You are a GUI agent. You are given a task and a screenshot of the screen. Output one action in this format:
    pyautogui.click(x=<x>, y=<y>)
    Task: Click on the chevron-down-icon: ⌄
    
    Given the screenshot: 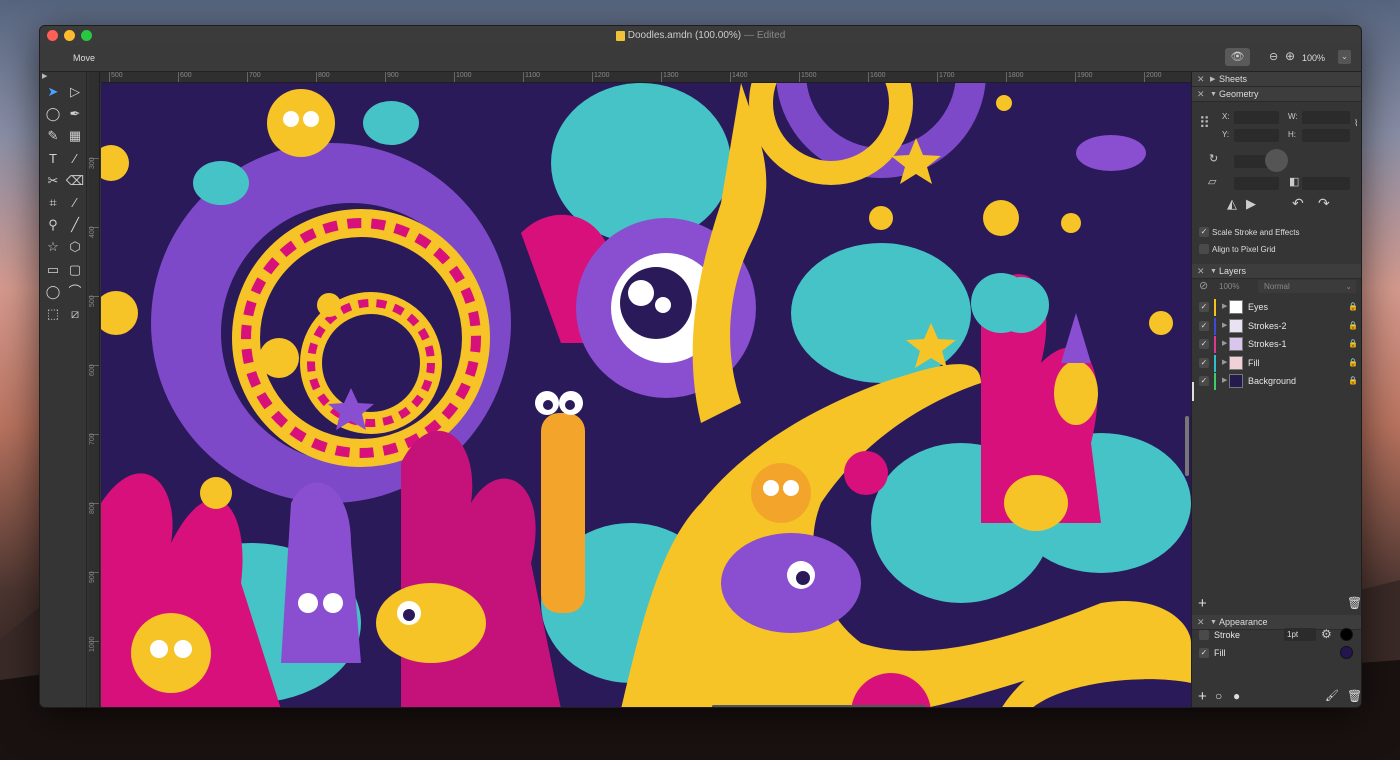 What is the action you would take?
    pyautogui.click(x=1348, y=286)
    